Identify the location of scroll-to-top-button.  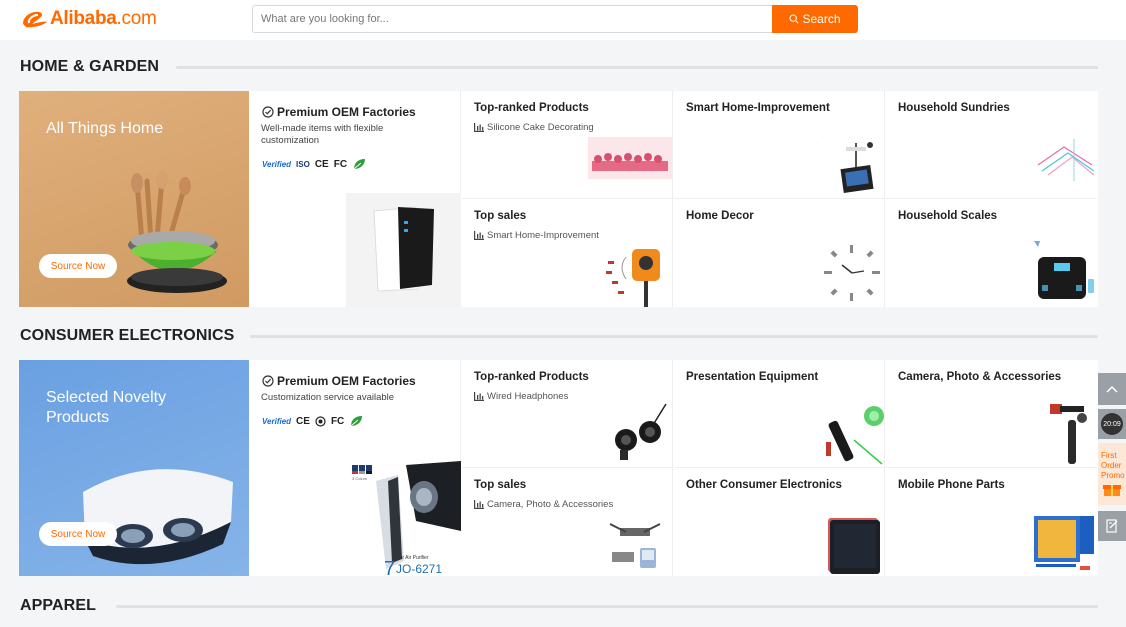
(1112, 389).